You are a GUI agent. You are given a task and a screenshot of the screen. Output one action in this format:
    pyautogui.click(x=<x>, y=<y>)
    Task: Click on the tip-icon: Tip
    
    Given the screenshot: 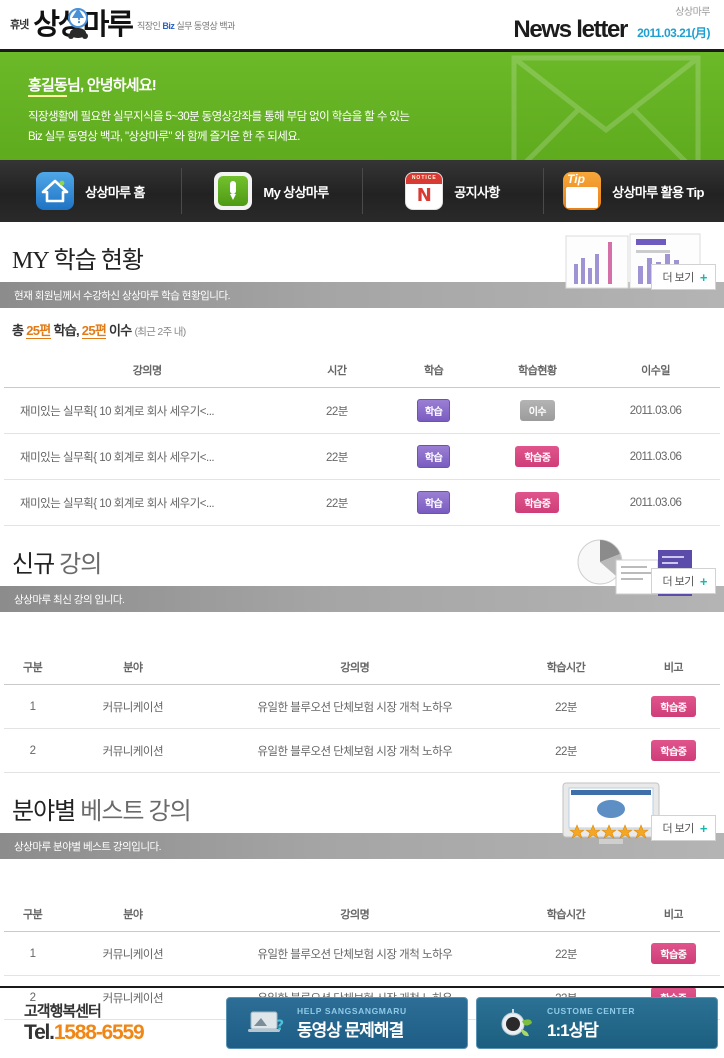 What is the action you would take?
    pyautogui.click(x=582, y=191)
    